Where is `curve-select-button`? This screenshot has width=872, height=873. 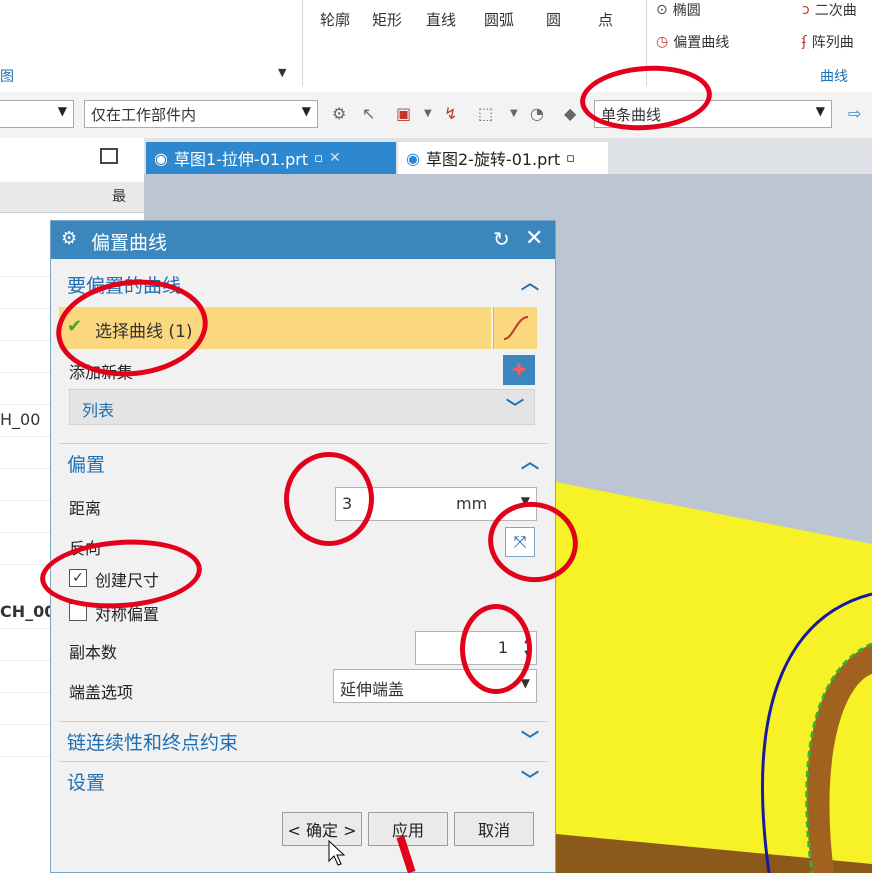 curve-select-button is located at coordinates (515, 328).